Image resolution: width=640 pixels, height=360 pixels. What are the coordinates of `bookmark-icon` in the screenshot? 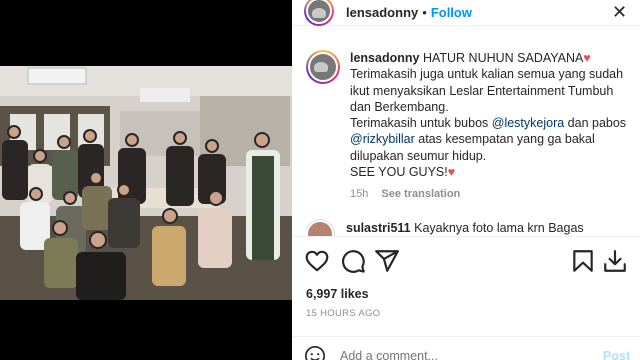 It's located at (583, 261).